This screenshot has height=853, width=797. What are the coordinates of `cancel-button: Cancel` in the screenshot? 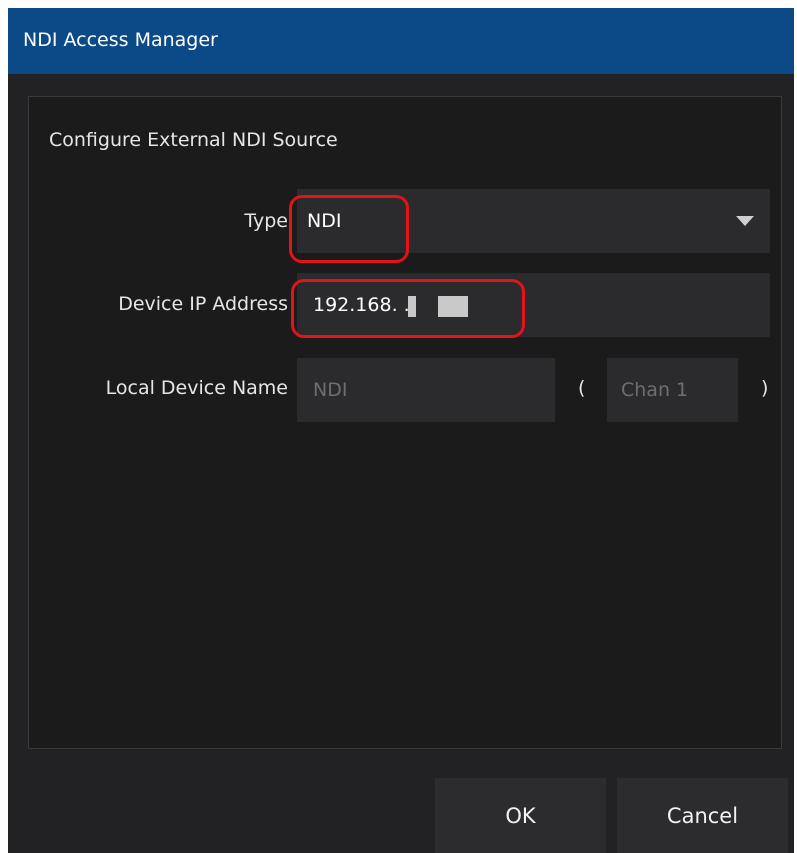 It's located at (702, 815).